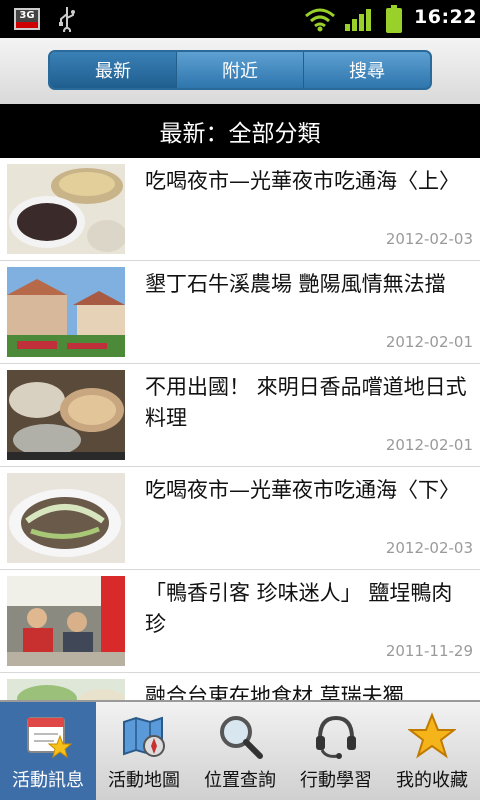  What do you see at coordinates (429, 651) in the screenshot?
I see `item-date: 2011-11-29` at bounding box center [429, 651].